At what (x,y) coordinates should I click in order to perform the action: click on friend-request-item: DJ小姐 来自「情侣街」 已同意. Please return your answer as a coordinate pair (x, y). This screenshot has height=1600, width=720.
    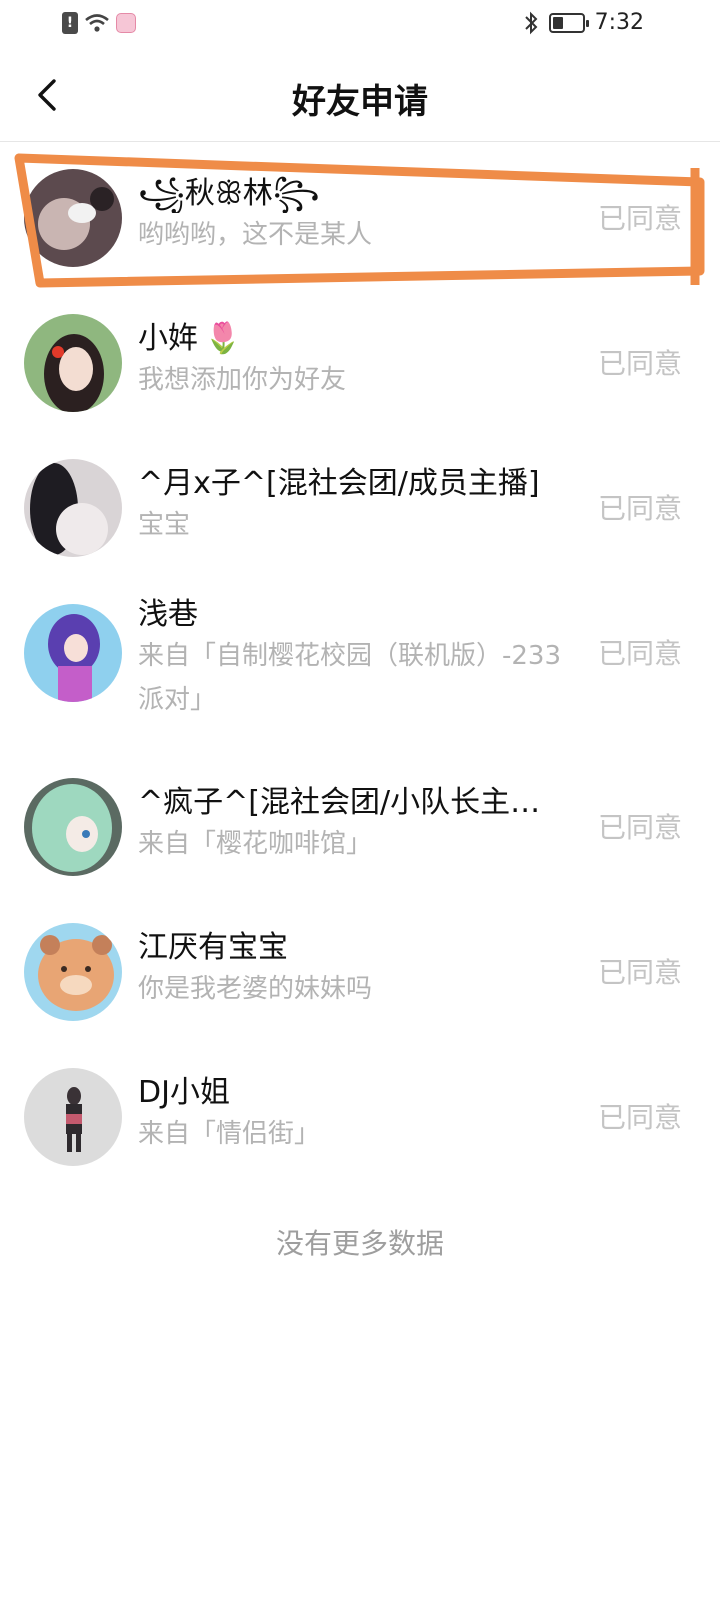
    Looking at the image, I should click on (360, 1128).